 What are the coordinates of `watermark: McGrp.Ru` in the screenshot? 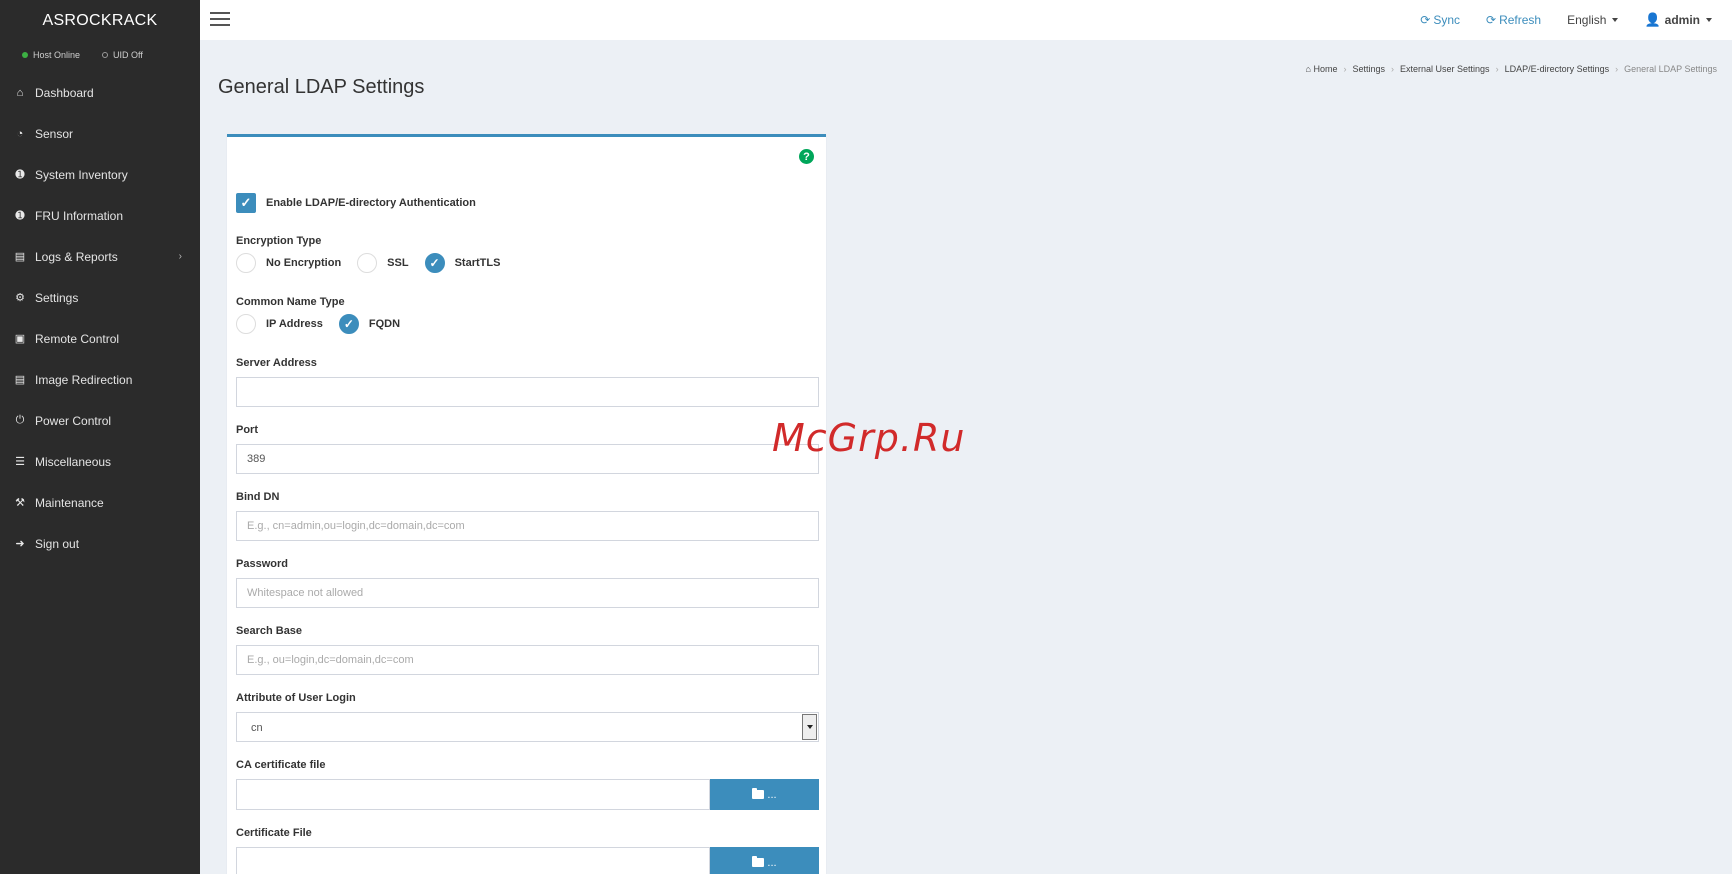 It's located at (869, 438).